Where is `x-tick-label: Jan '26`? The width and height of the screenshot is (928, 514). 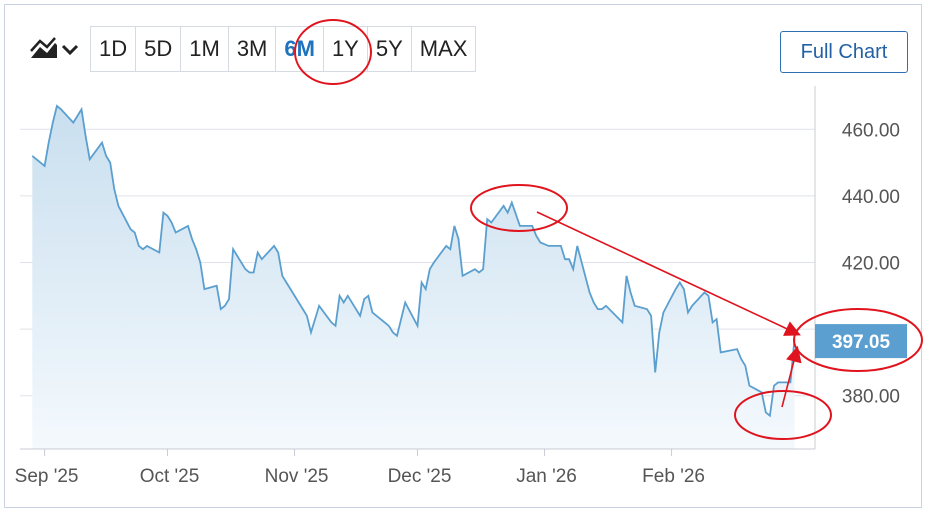 x-tick-label: Jan '26 is located at coordinates (546, 476).